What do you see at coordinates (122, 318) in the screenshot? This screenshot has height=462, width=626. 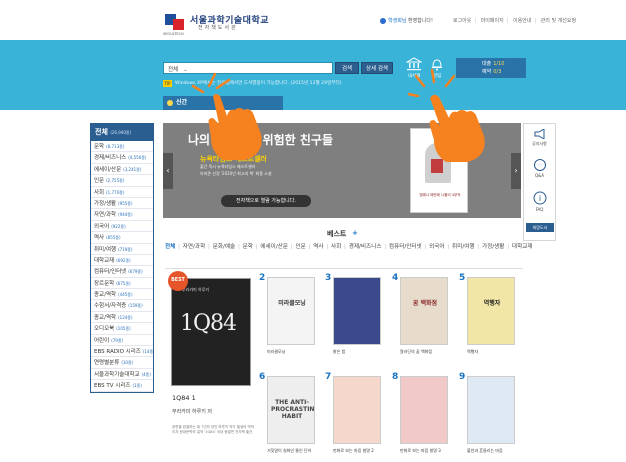 I see `sidebar-item: 종교/역학 (124종)` at bounding box center [122, 318].